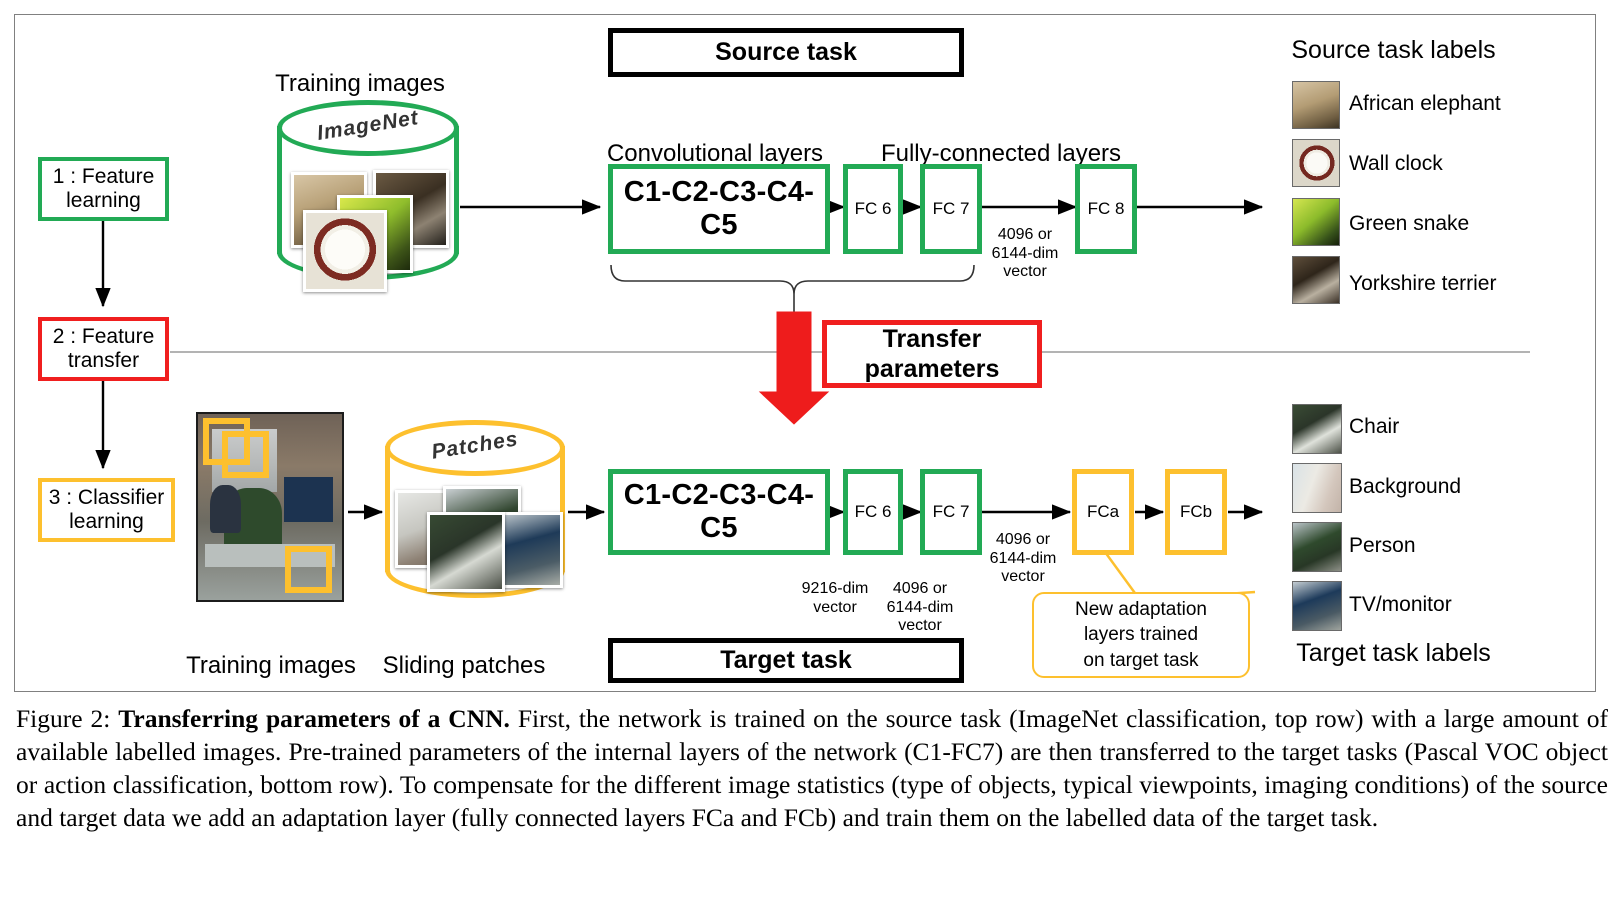  I want to click on target-vector-label-9216: 9216-dim vector, so click(835, 598).